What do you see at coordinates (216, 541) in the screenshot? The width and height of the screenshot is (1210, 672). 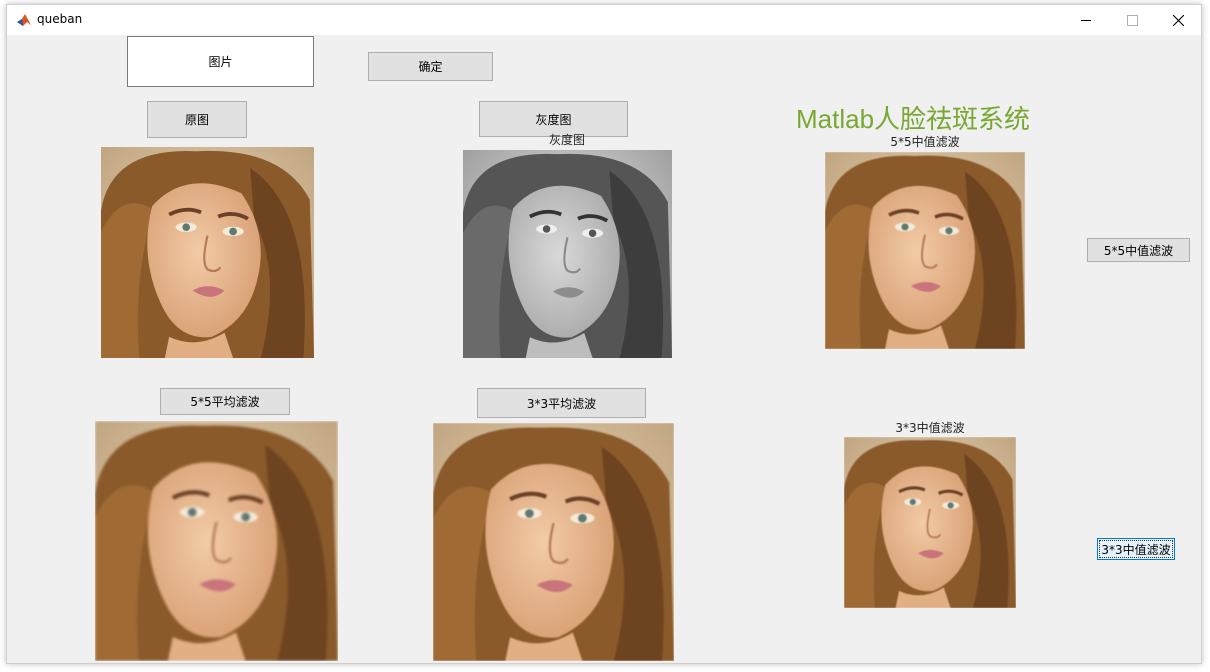 I see `mean5-image` at bounding box center [216, 541].